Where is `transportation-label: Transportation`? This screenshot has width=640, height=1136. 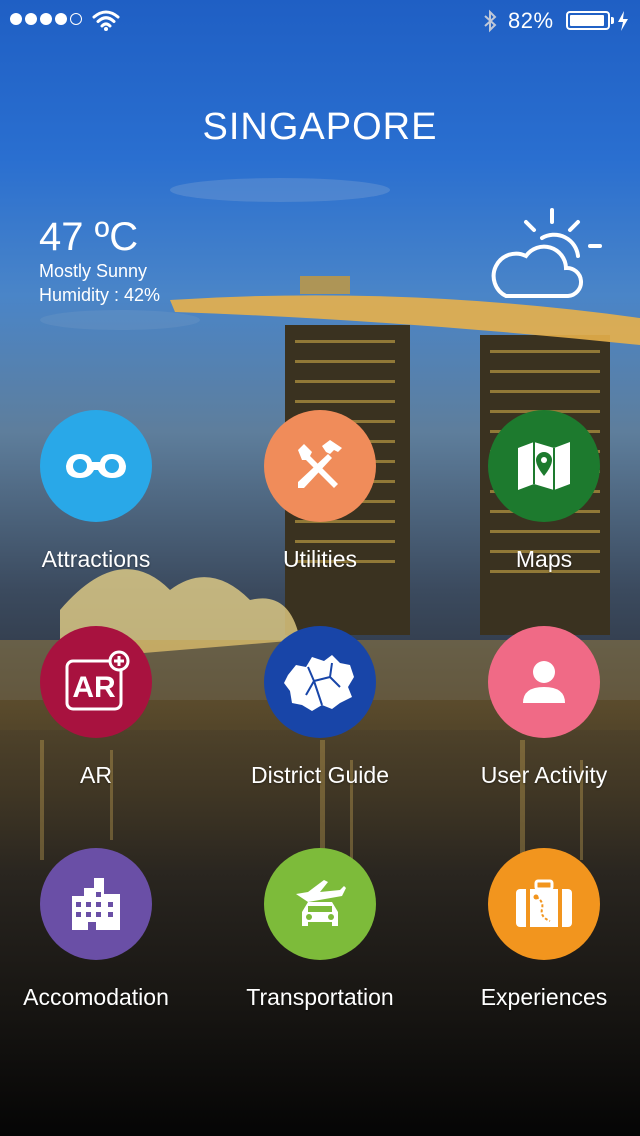
transportation-label: Transportation is located at coordinates (320, 997).